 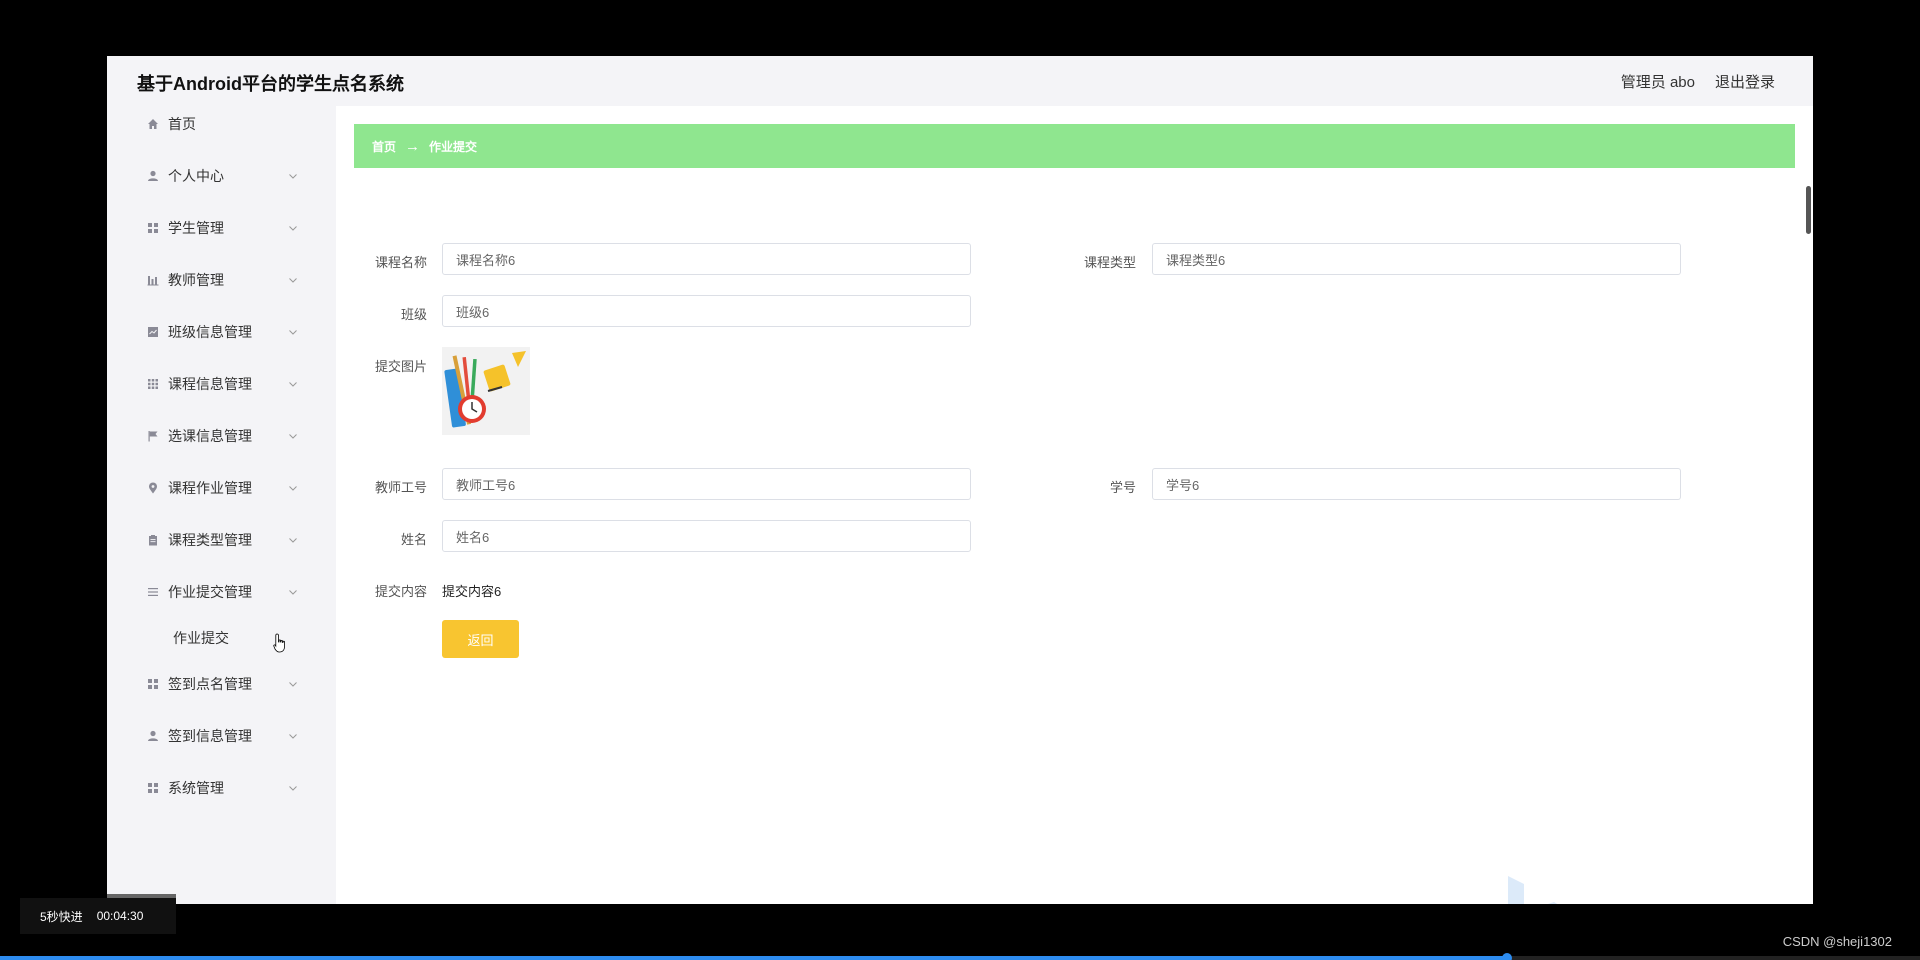 What do you see at coordinates (61, 916) in the screenshot?
I see `fast-forward-label: 5秒快进` at bounding box center [61, 916].